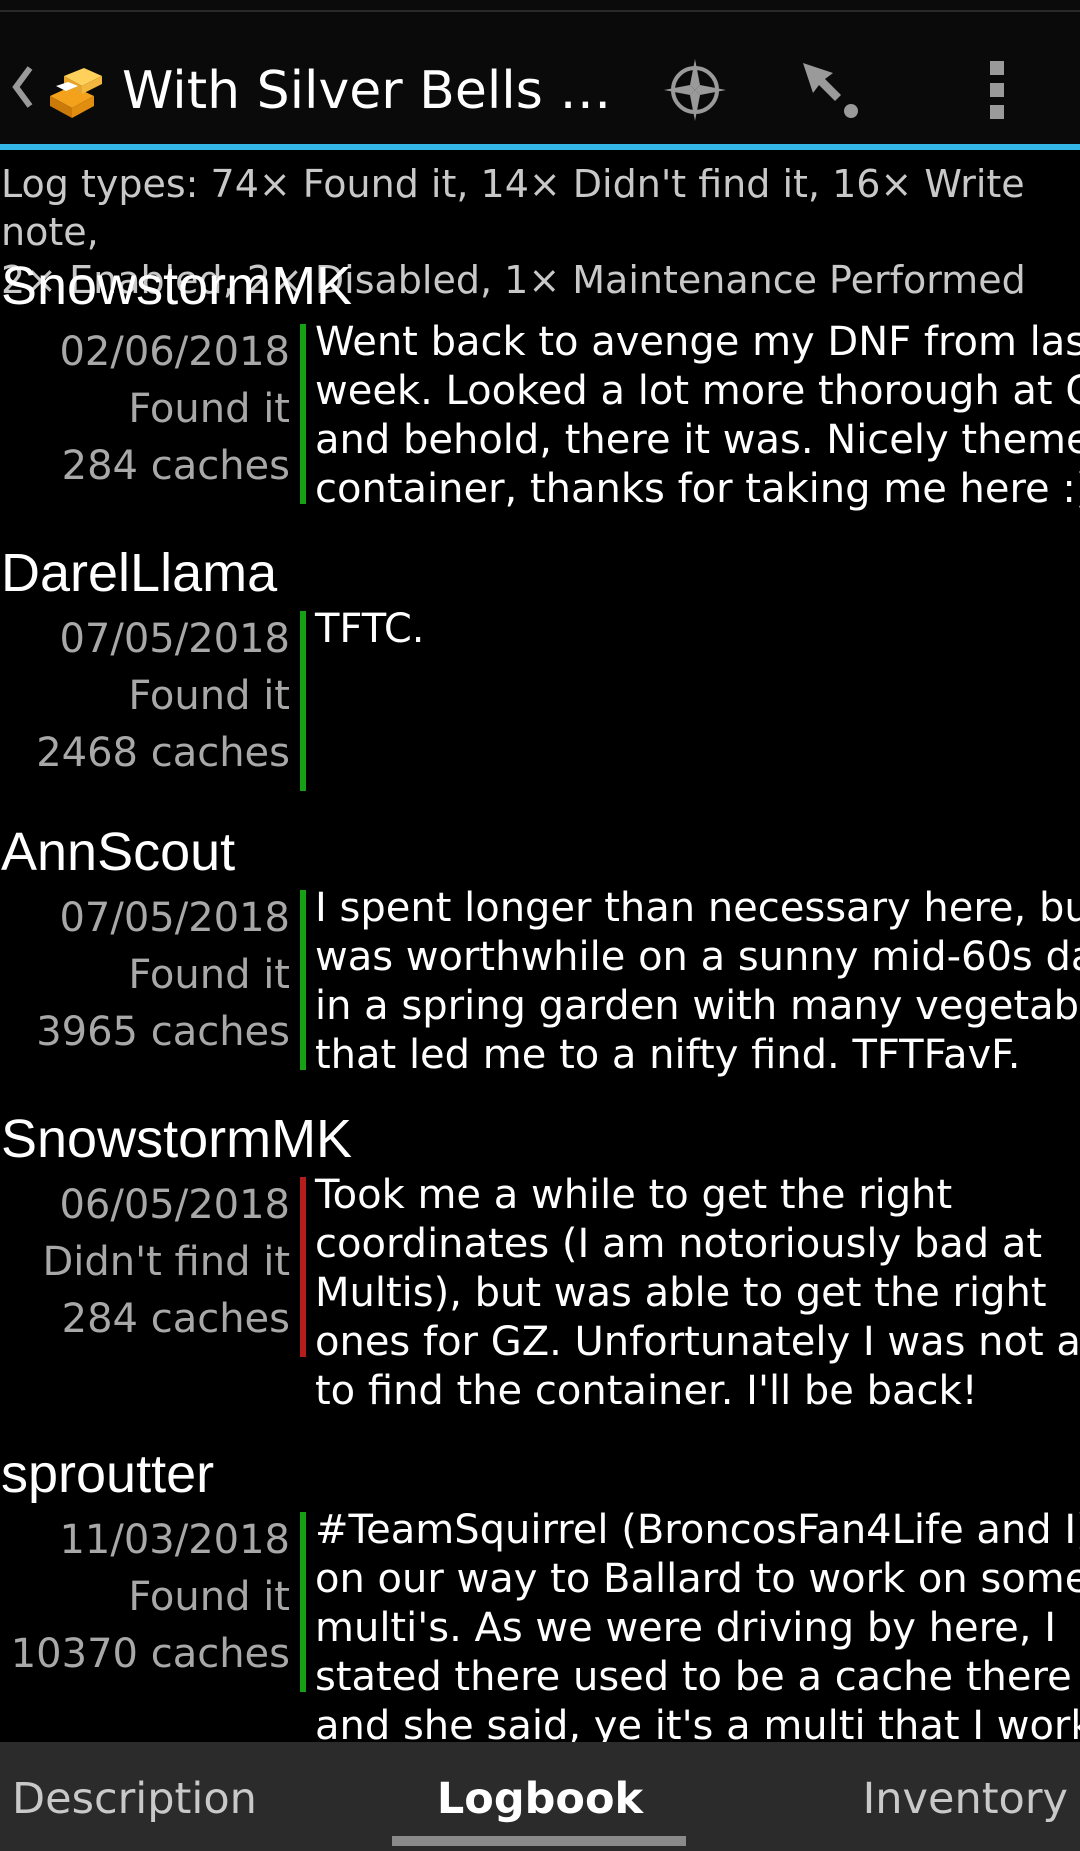  I want to click on overflow-menu-icon, so click(997, 90).